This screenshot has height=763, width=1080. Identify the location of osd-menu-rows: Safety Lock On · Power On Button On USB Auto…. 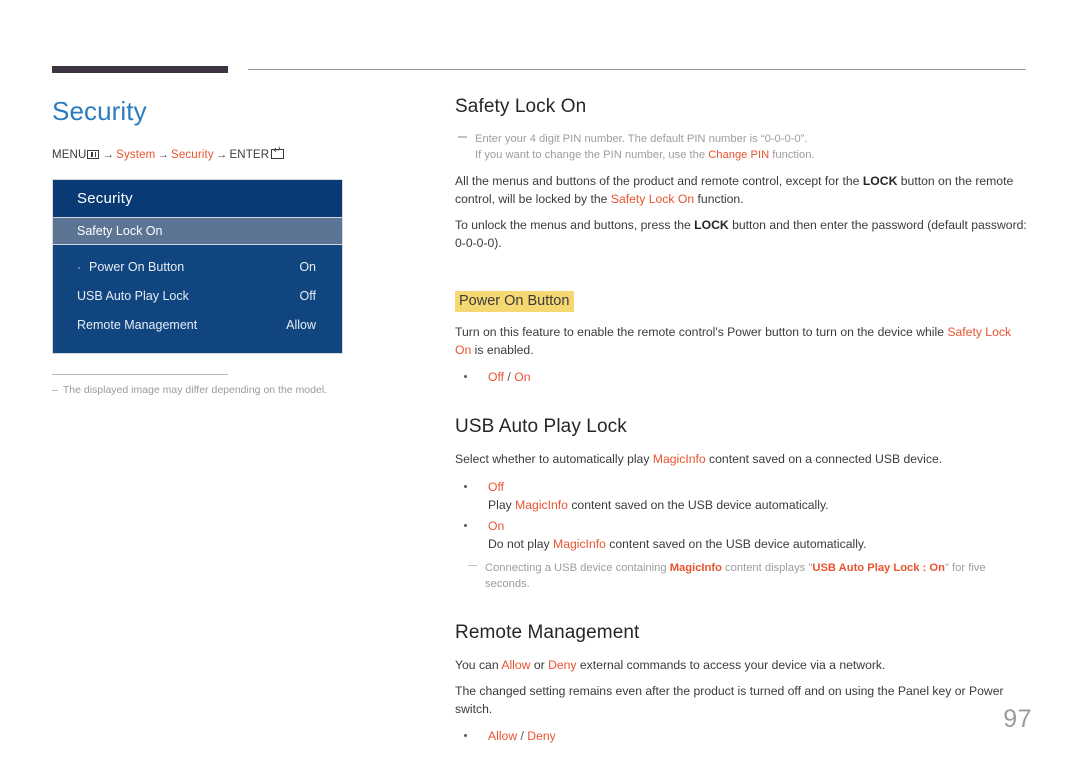
(197, 278).